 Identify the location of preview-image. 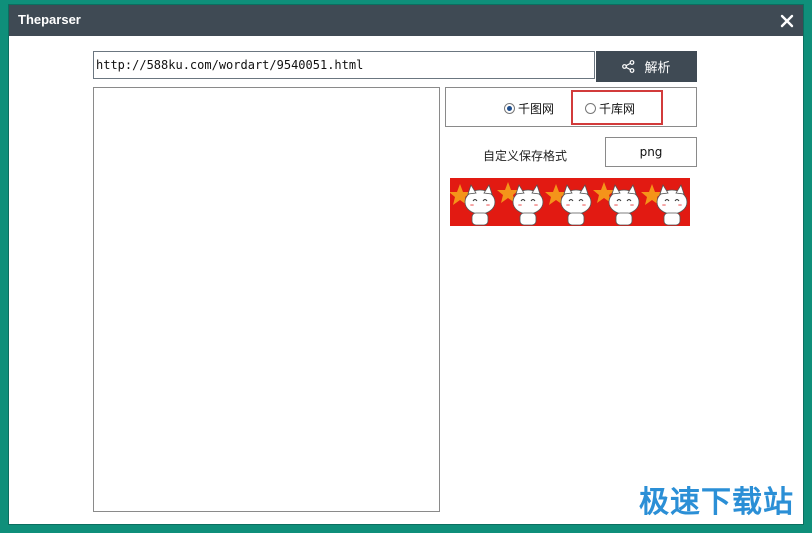
(570, 202).